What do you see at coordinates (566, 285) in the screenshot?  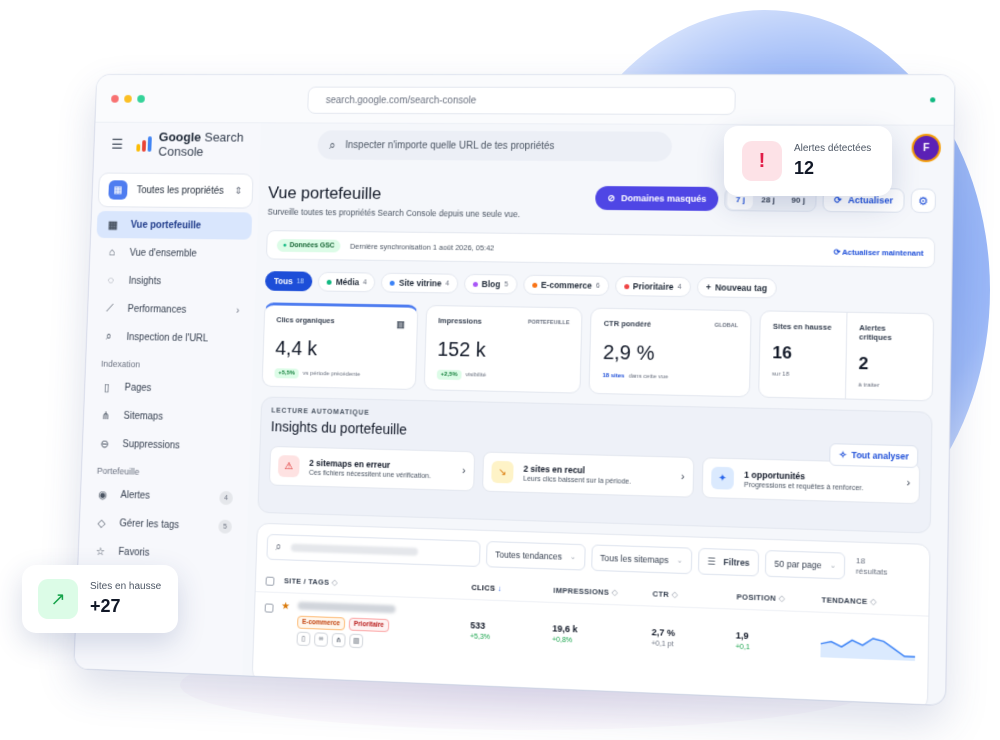 I see `tag-filter: E-commerce 6` at bounding box center [566, 285].